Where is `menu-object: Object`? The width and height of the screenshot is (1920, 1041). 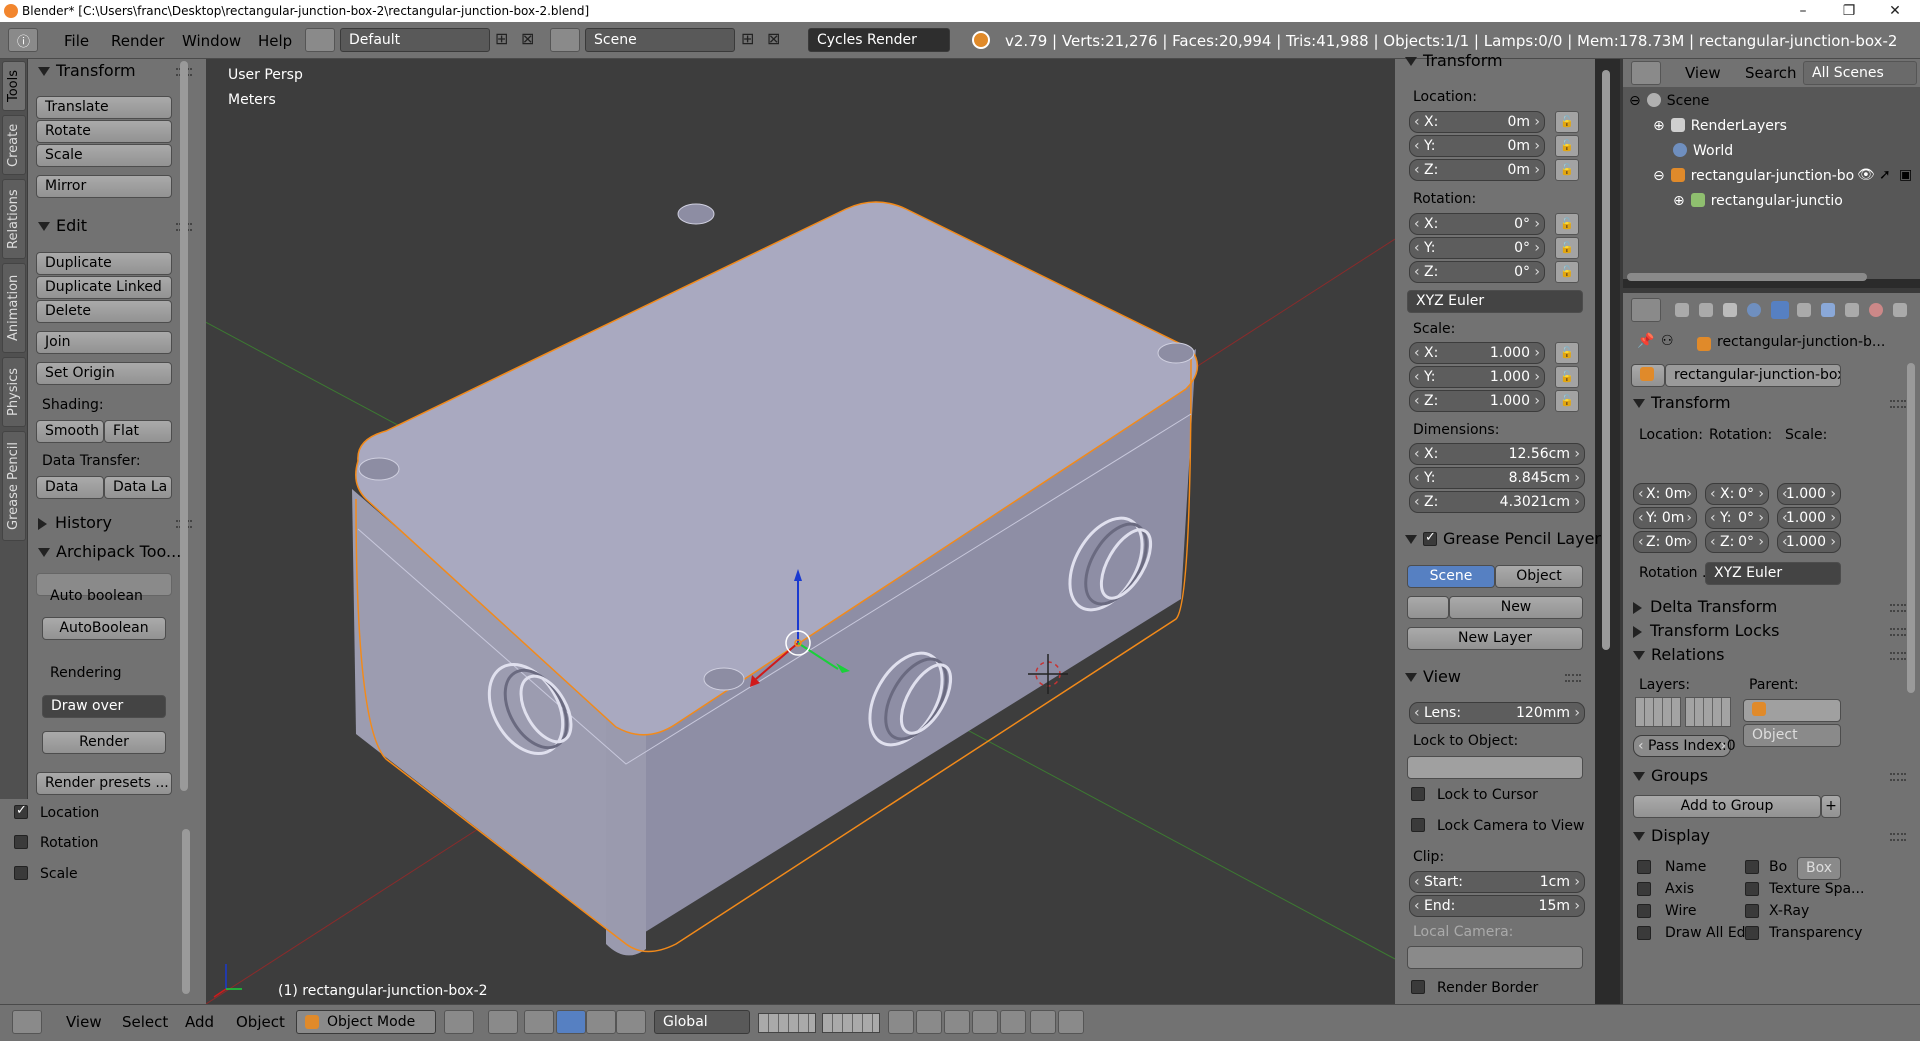 menu-object: Object is located at coordinates (260, 1022).